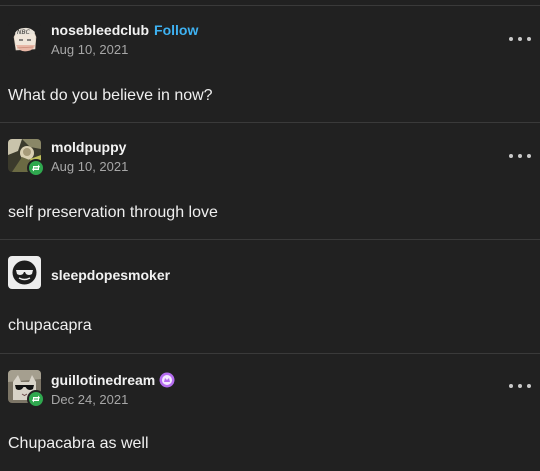 Image resolution: width=540 pixels, height=471 pixels. I want to click on username-link: moldpuppy, so click(88, 147).